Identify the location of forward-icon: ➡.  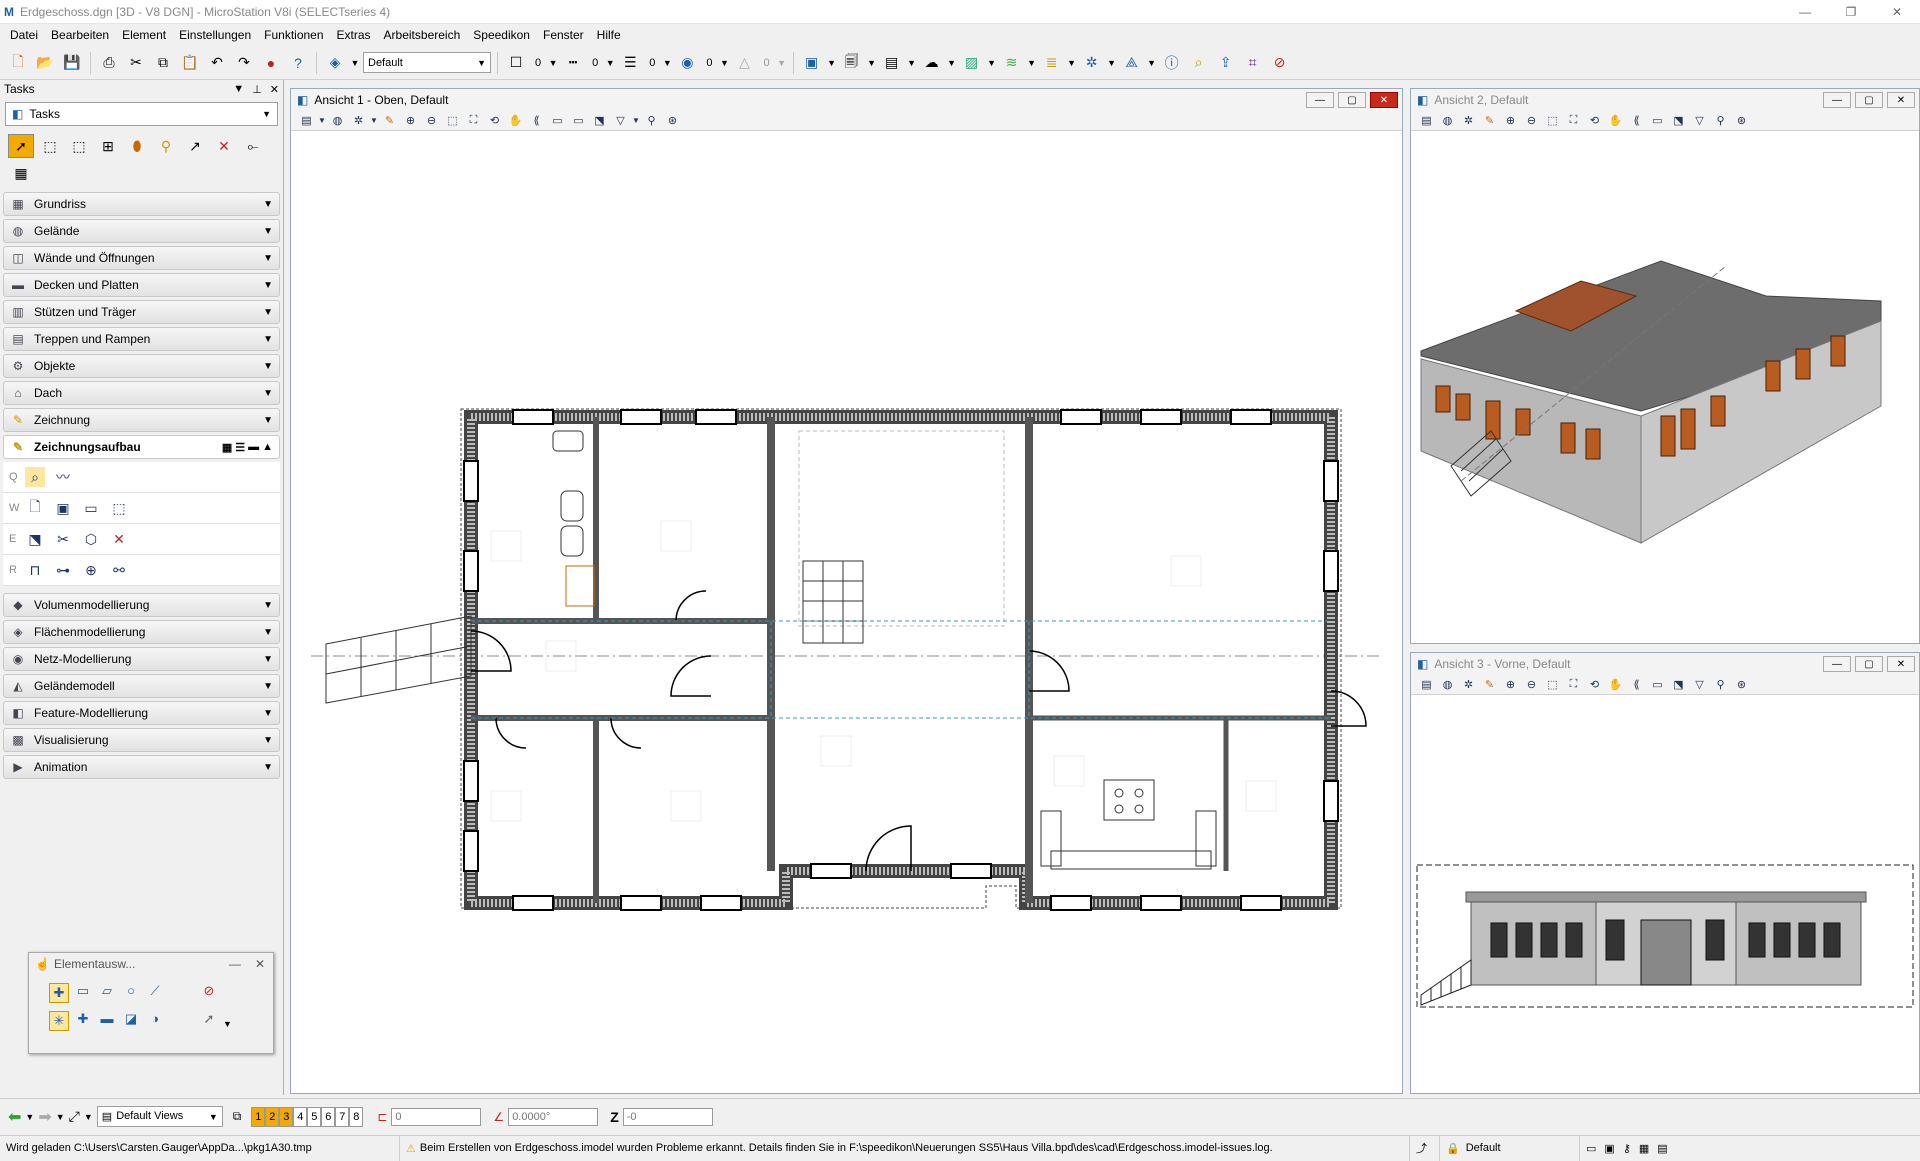
(44, 1117).